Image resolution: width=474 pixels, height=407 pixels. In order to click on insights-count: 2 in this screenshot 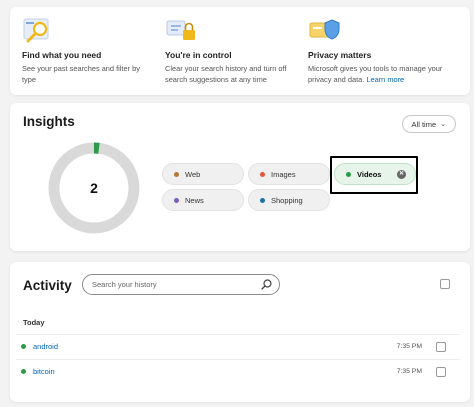, I will do `click(94, 188)`.